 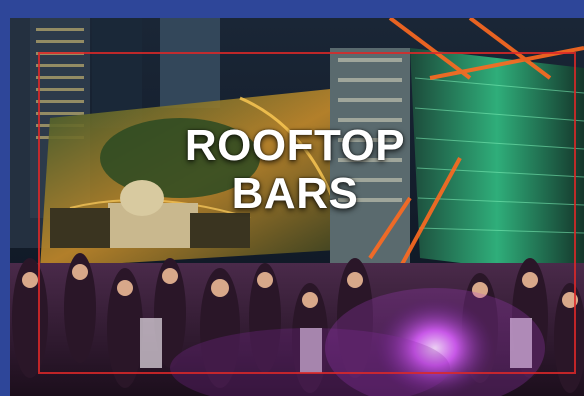 What do you see at coordinates (292, 9) in the screenshot?
I see `card-top-border` at bounding box center [292, 9].